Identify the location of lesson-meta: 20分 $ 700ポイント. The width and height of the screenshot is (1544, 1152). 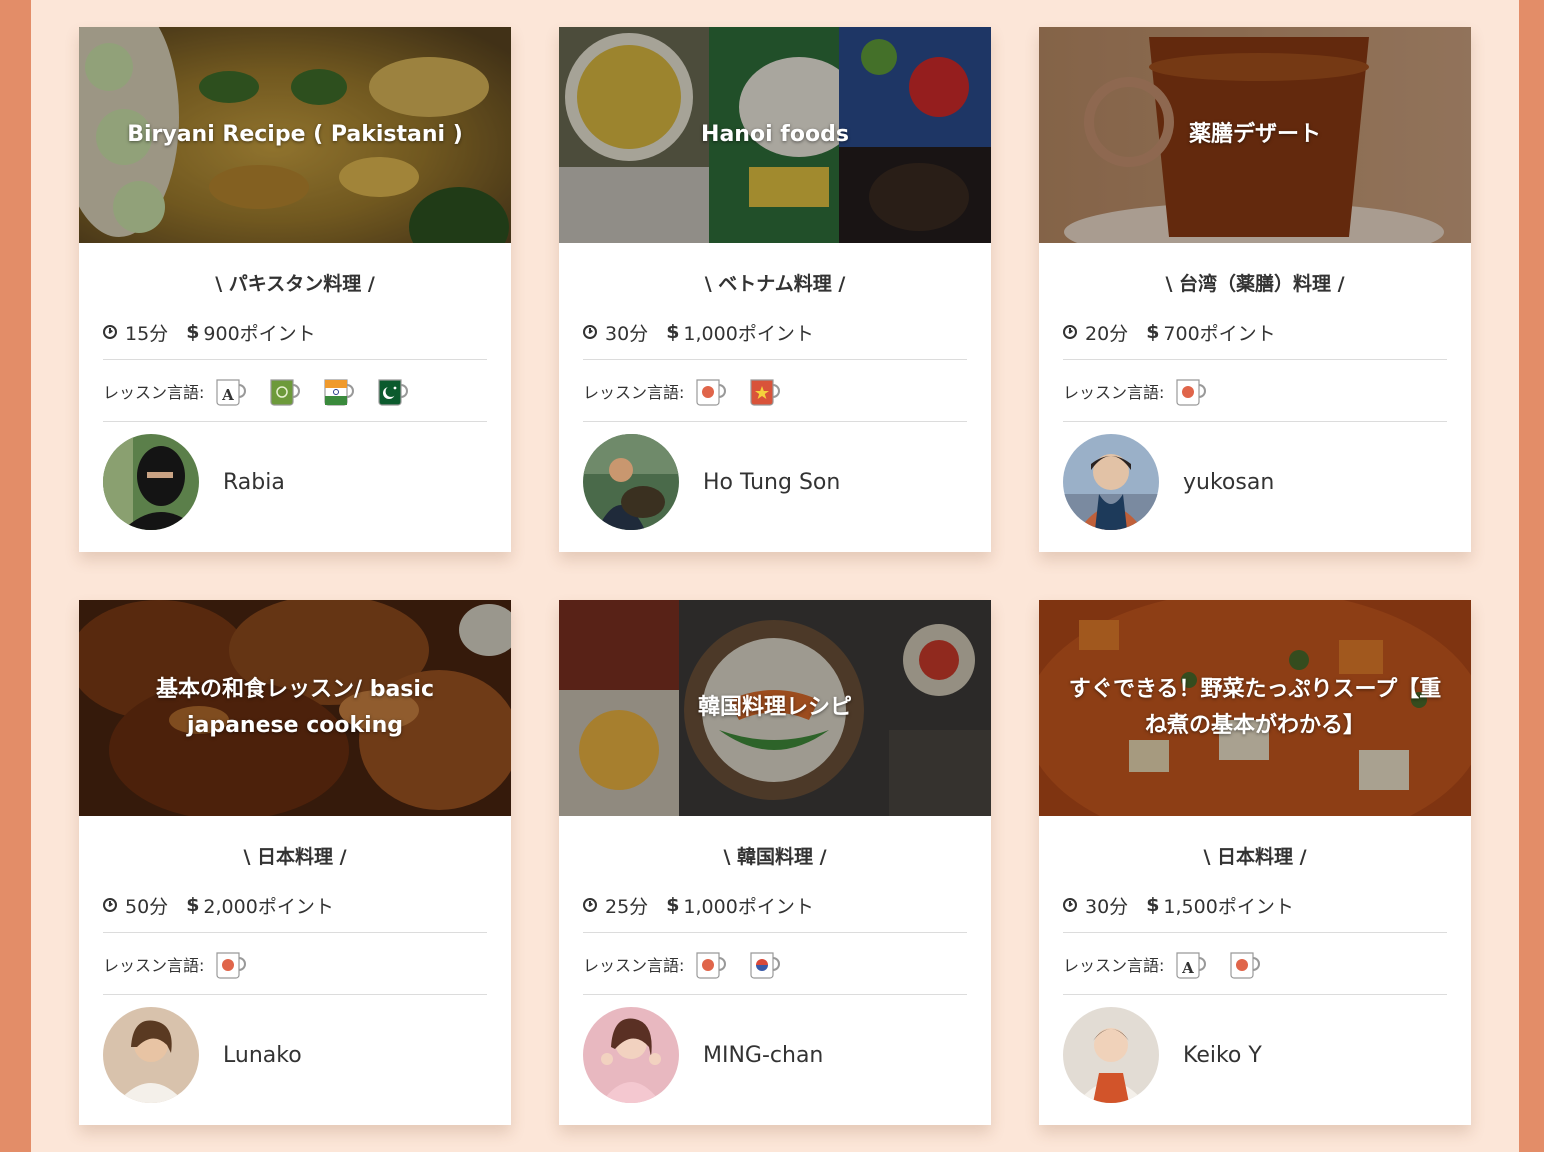
(1255, 336).